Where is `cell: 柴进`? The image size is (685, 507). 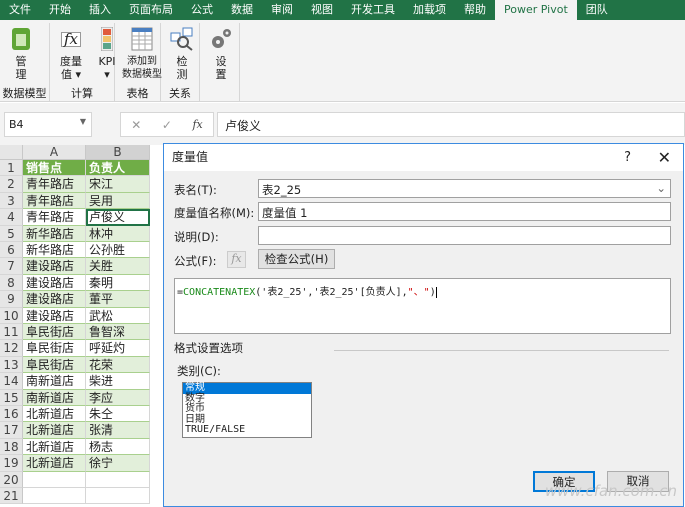 cell: 柴进 is located at coordinates (118, 381).